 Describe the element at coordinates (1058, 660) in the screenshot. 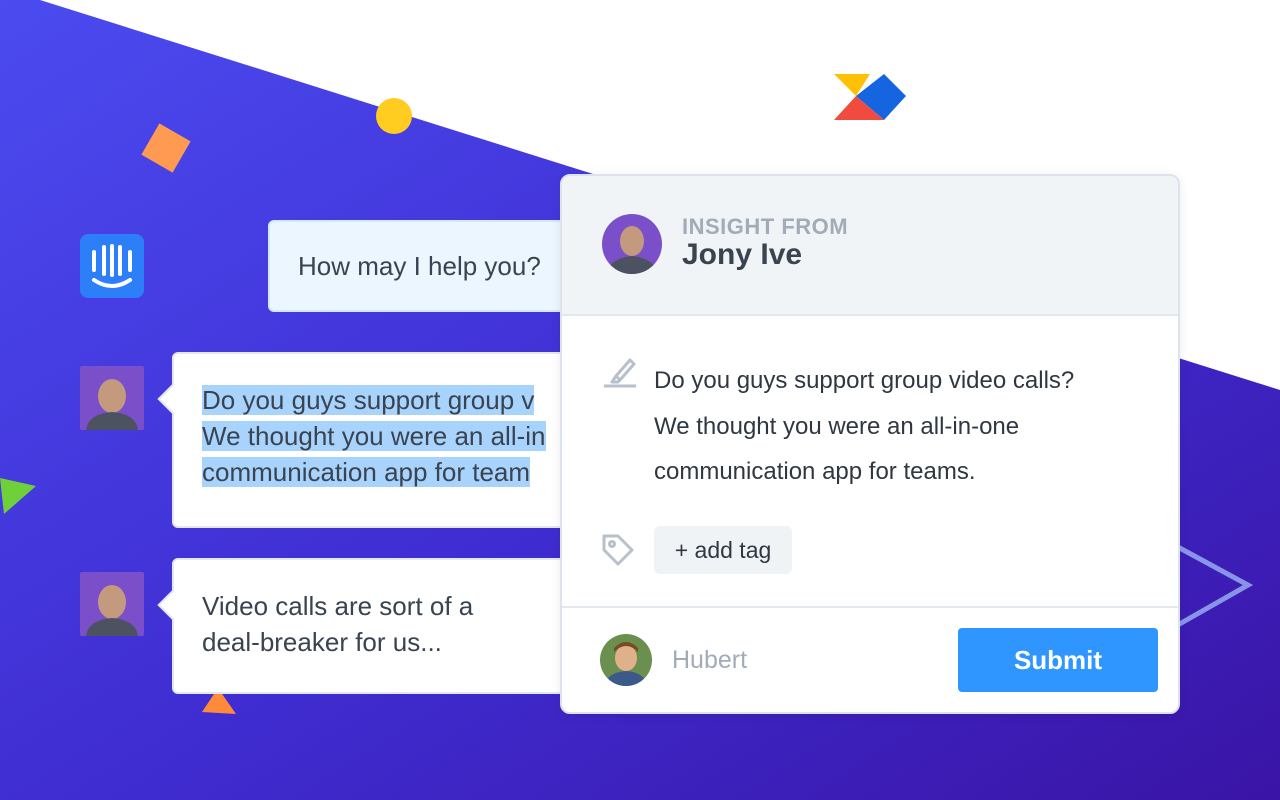

I see `submit-button: Submit` at that location.